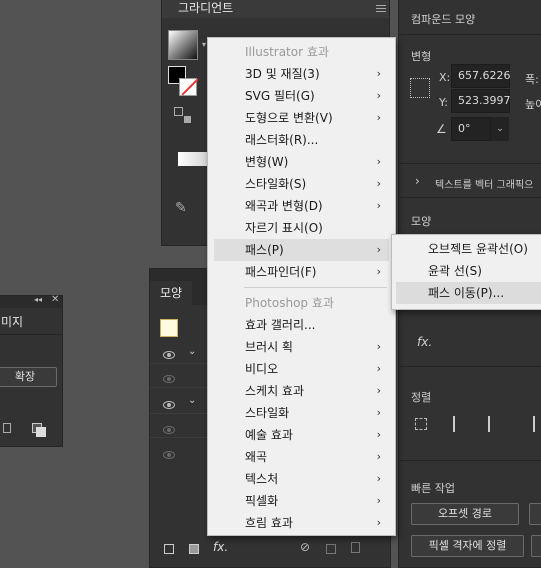  What do you see at coordinates (169, 549) in the screenshot?
I see `add-stroke-icon` at bounding box center [169, 549].